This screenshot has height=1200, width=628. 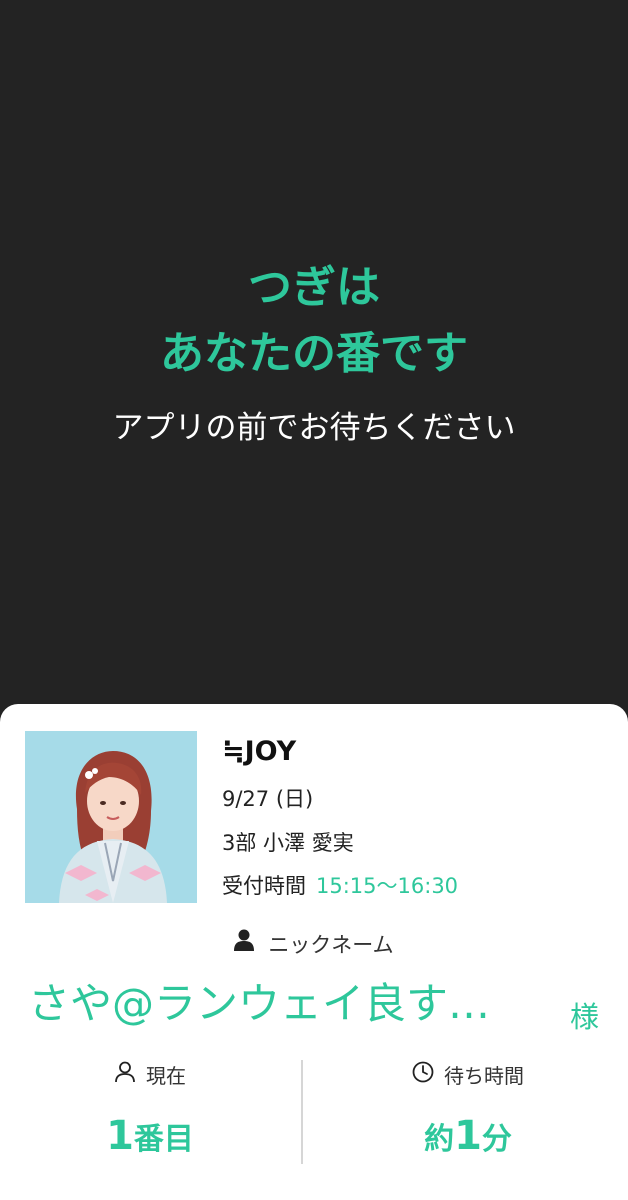 What do you see at coordinates (484, 1076) in the screenshot?
I see `wait-label: 待ち時間` at bounding box center [484, 1076].